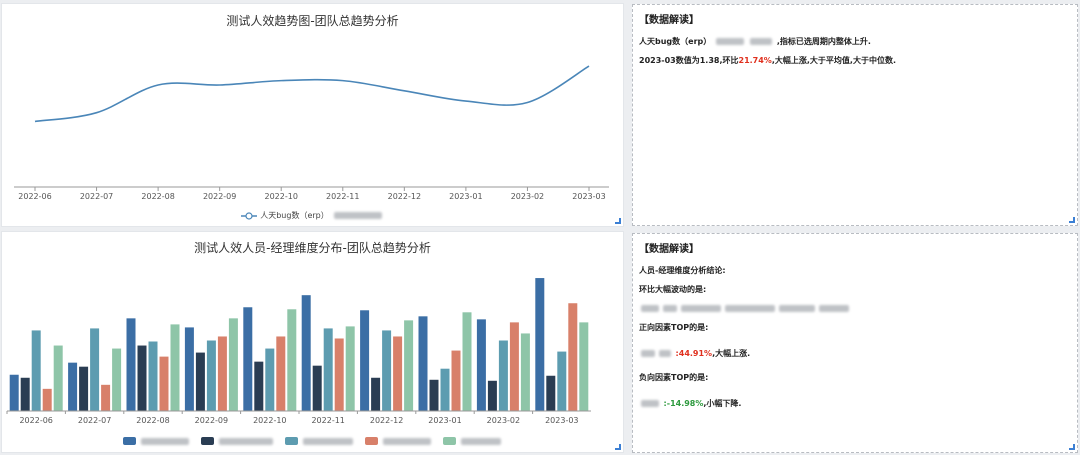 The width and height of the screenshot is (1080, 455). What do you see at coordinates (357, 215) in the screenshot?
I see `redacted-legend-text` at bounding box center [357, 215].